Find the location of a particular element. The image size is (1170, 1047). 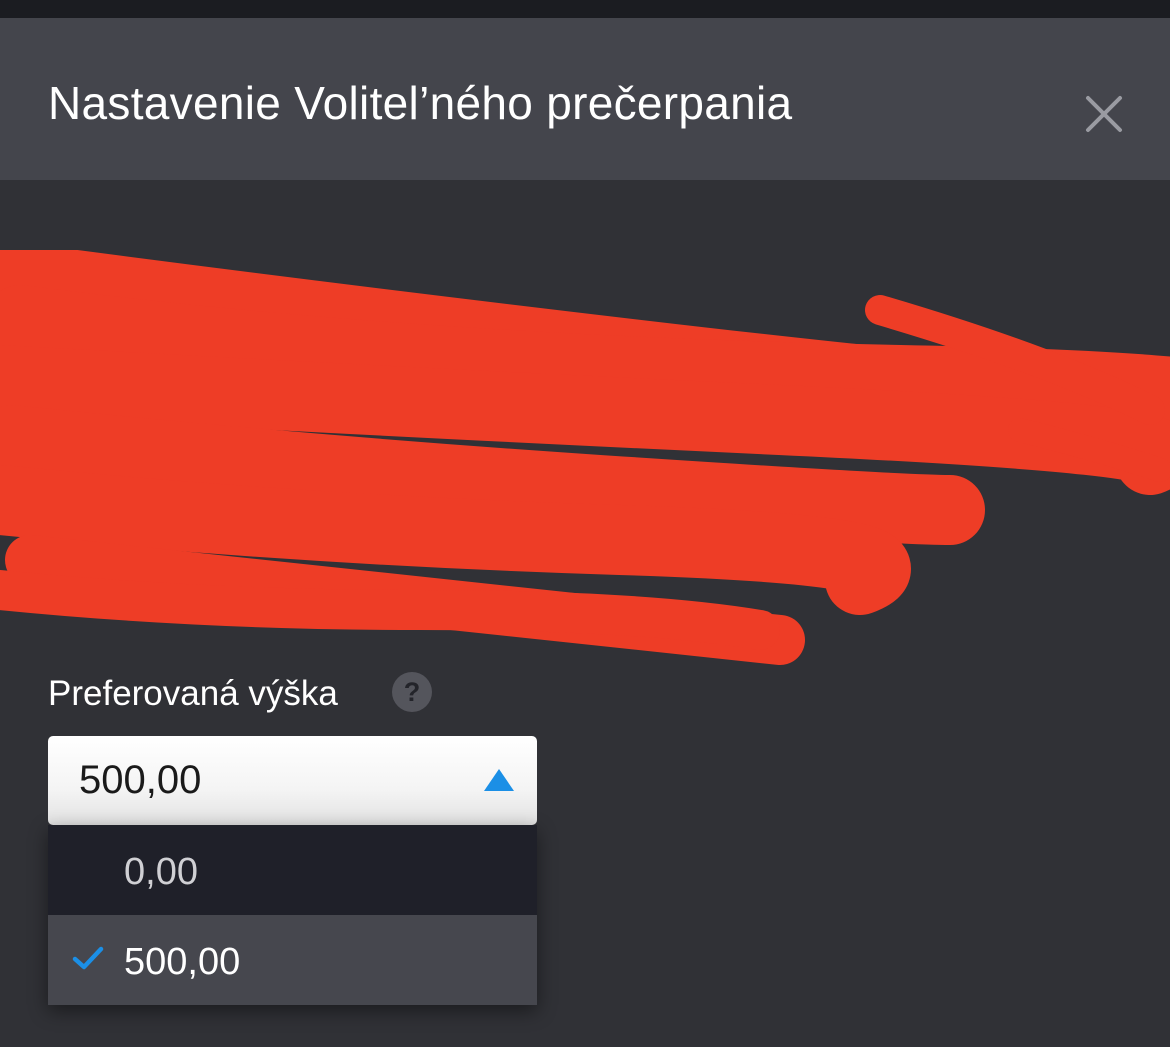

close-icon is located at coordinates (1104, 114).